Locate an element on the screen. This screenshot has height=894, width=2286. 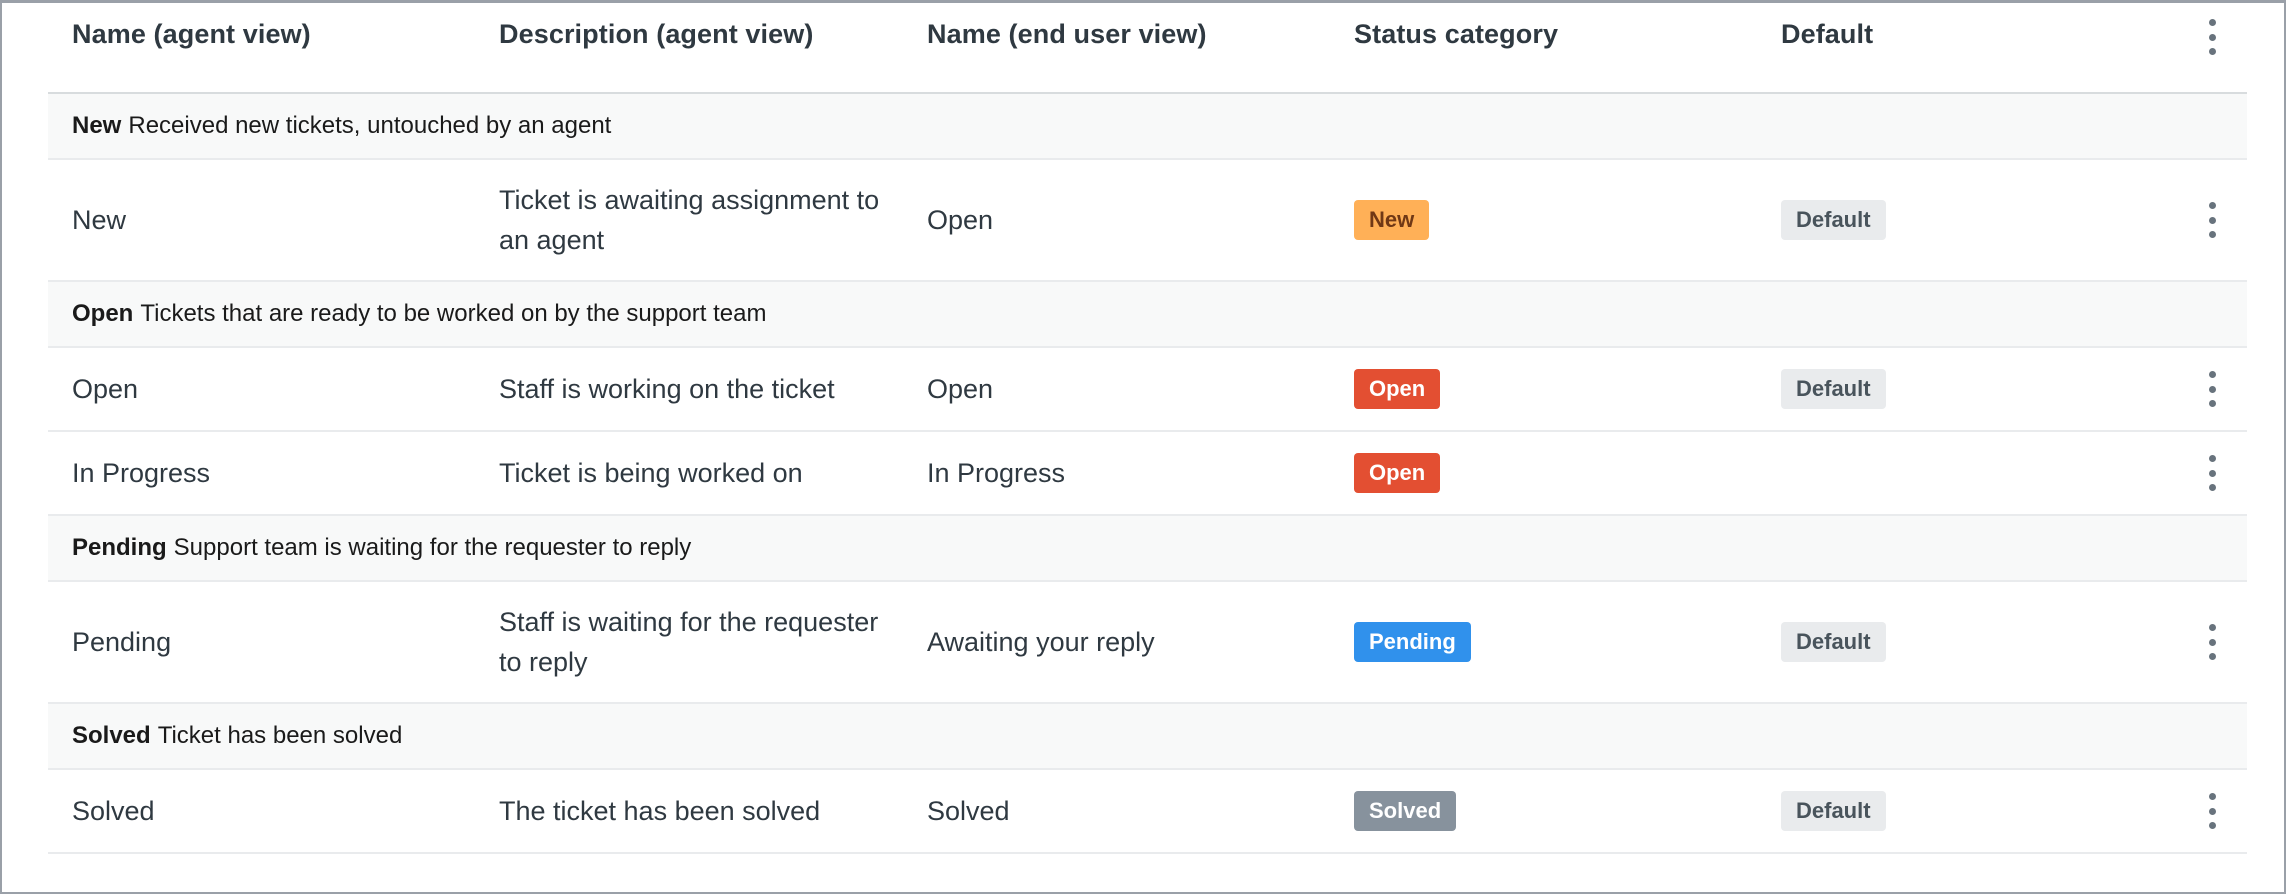
status-name-end-user: Awaiting your reply is located at coordinates (1041, 642).